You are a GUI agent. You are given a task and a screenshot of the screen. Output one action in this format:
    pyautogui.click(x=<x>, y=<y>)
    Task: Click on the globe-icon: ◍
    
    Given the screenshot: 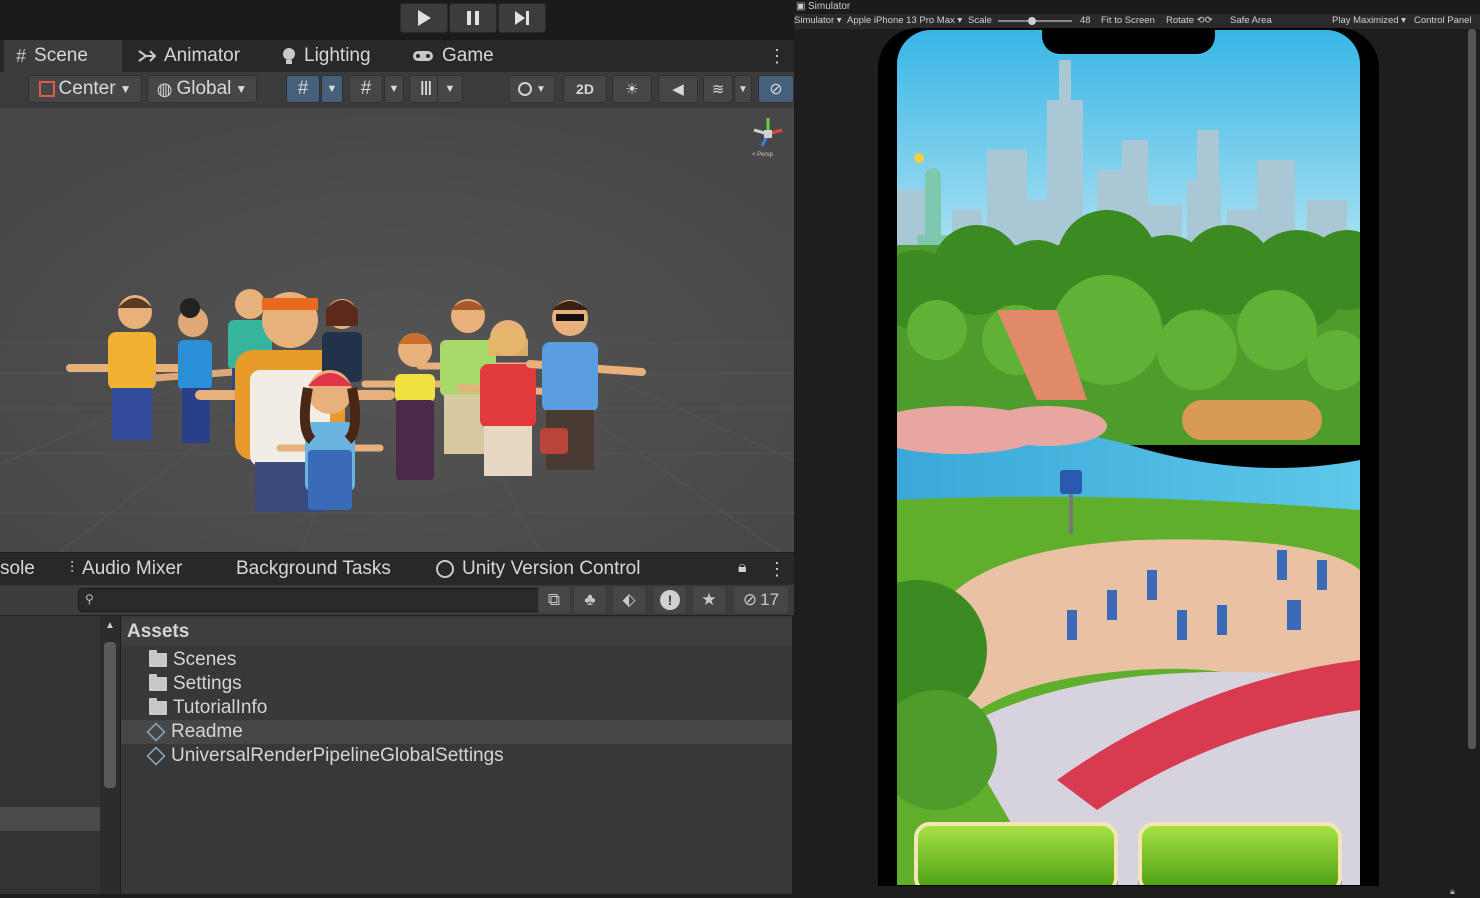 What is the action you would take?
    pyautogui.click(x=164, y=88)
    